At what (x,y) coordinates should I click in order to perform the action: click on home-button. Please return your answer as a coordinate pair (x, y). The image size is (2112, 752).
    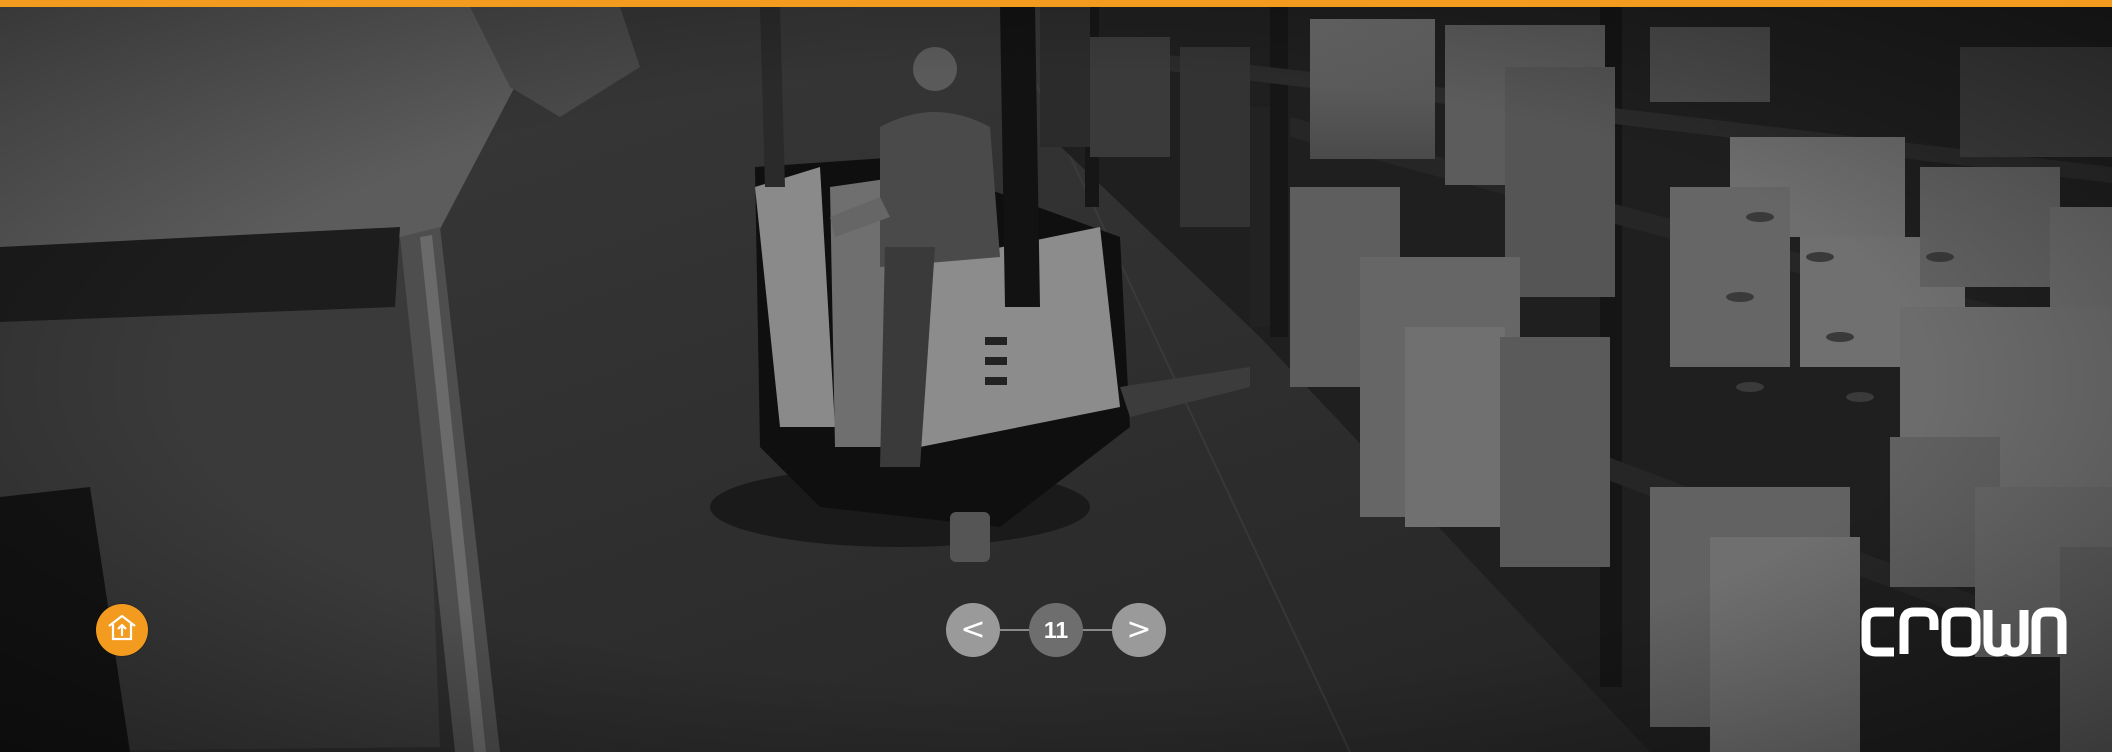
    Looking at the image, I should click on (122, 630).